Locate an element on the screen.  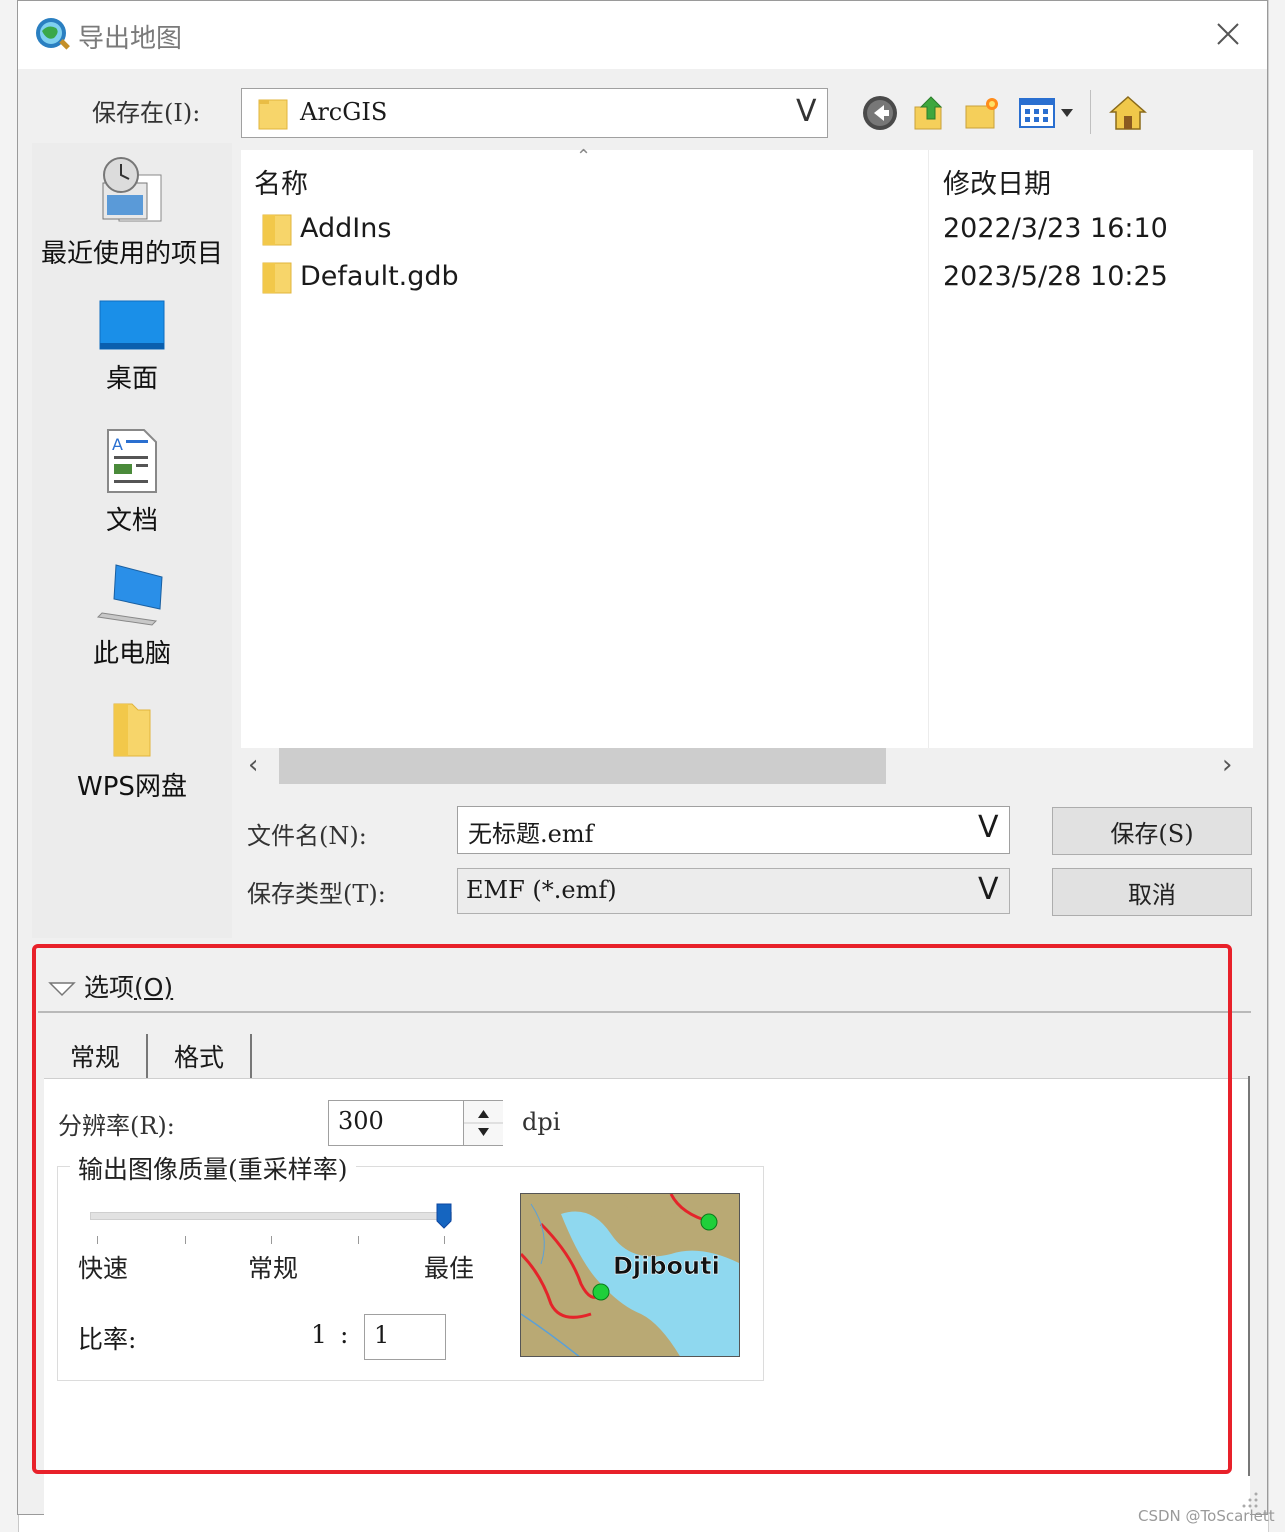
resolution-value: 300 is located at coordinates (361, 1121).